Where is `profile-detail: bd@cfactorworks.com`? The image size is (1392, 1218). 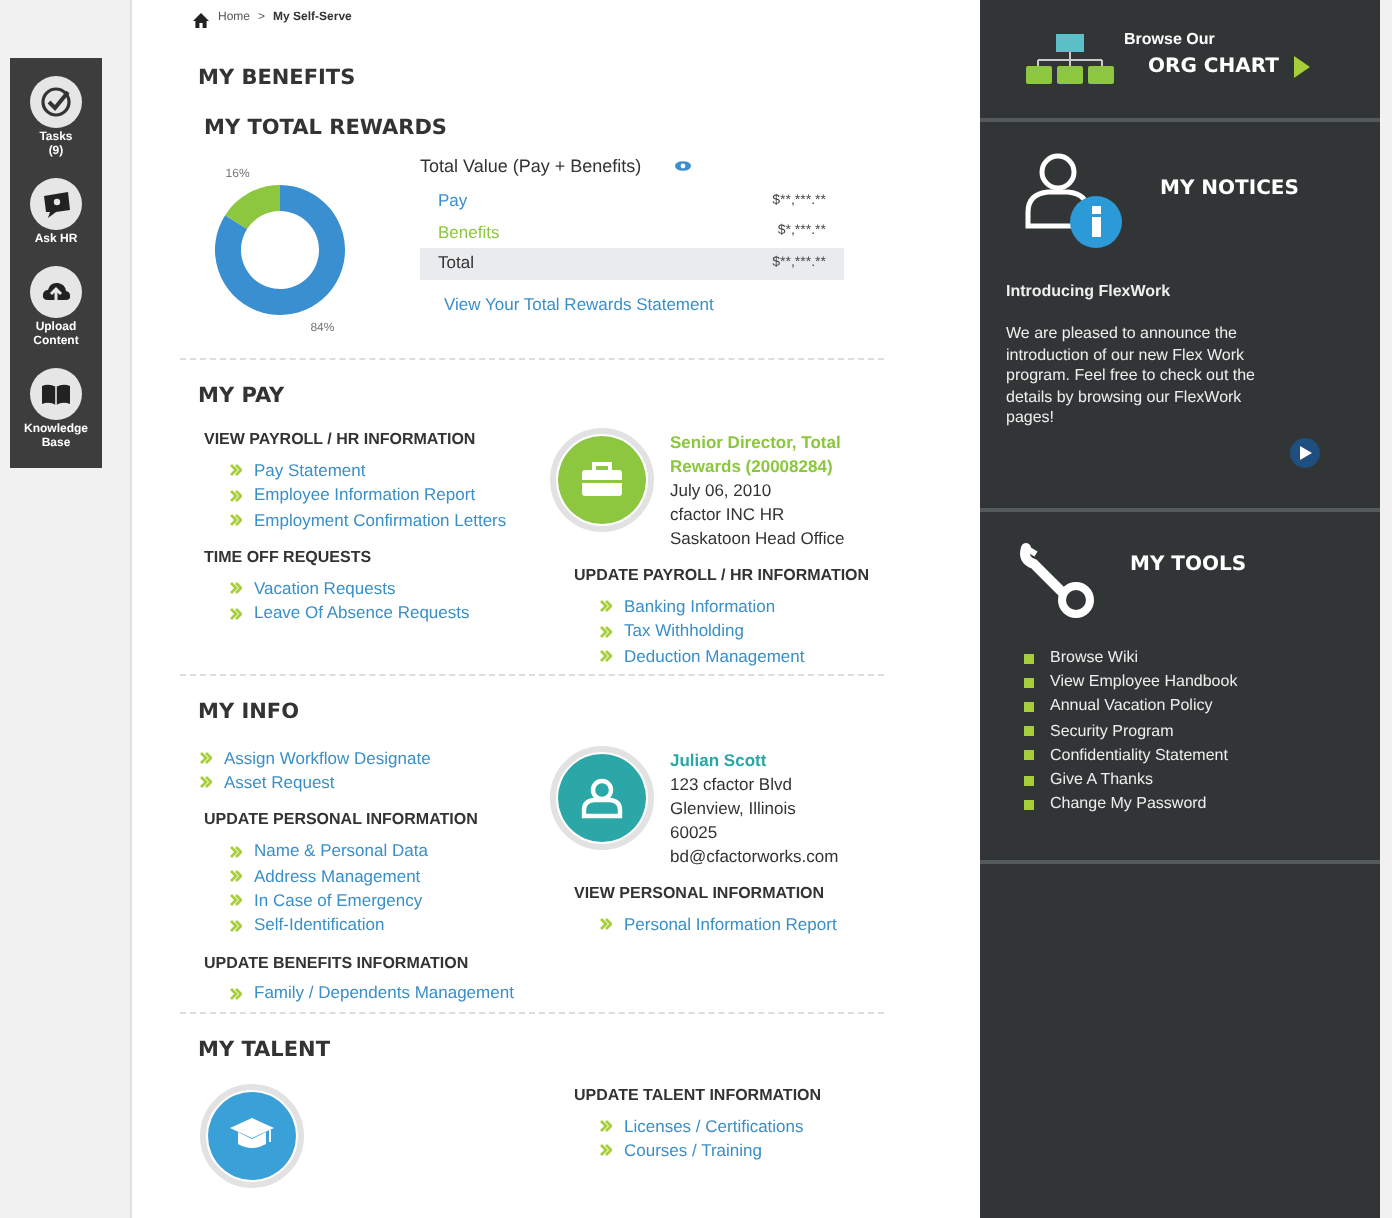
profile-detail: bd@cfactorworks.com is located at coordinates (755, 855).